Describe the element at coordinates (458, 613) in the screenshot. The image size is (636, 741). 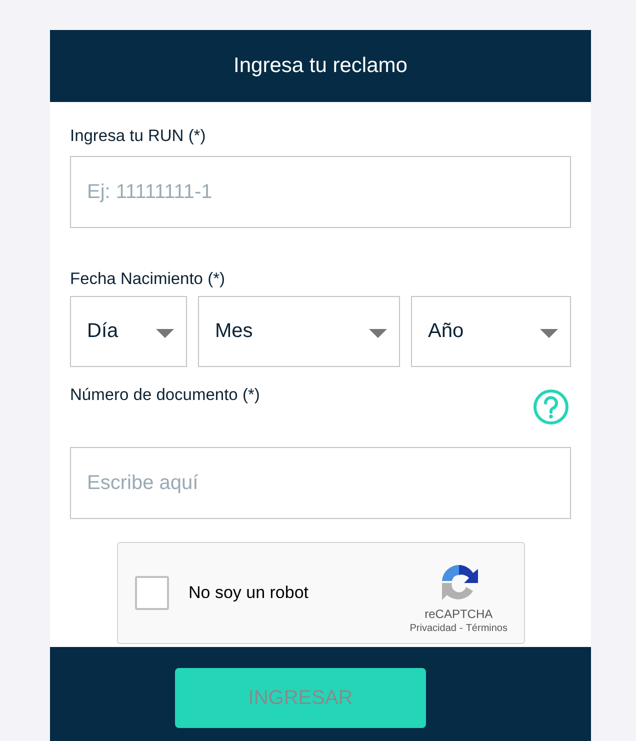
I see `captcha-brand: reCAPTCHA` at that location.